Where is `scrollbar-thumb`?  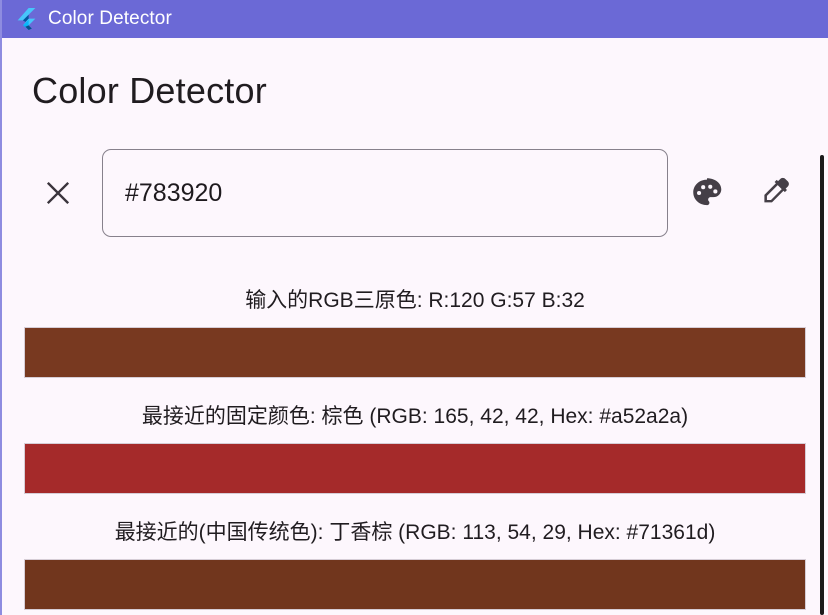 scrollbar-thumb is located at coordinates (822, 385).